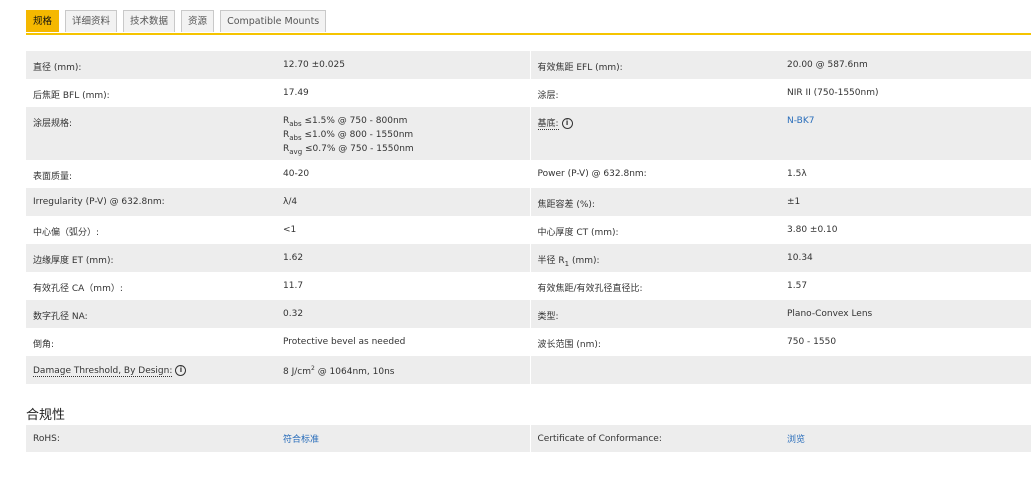 This screenshot has width=1031, height=483. I want to click on certificate-link: 浏览, so click(905, 438).